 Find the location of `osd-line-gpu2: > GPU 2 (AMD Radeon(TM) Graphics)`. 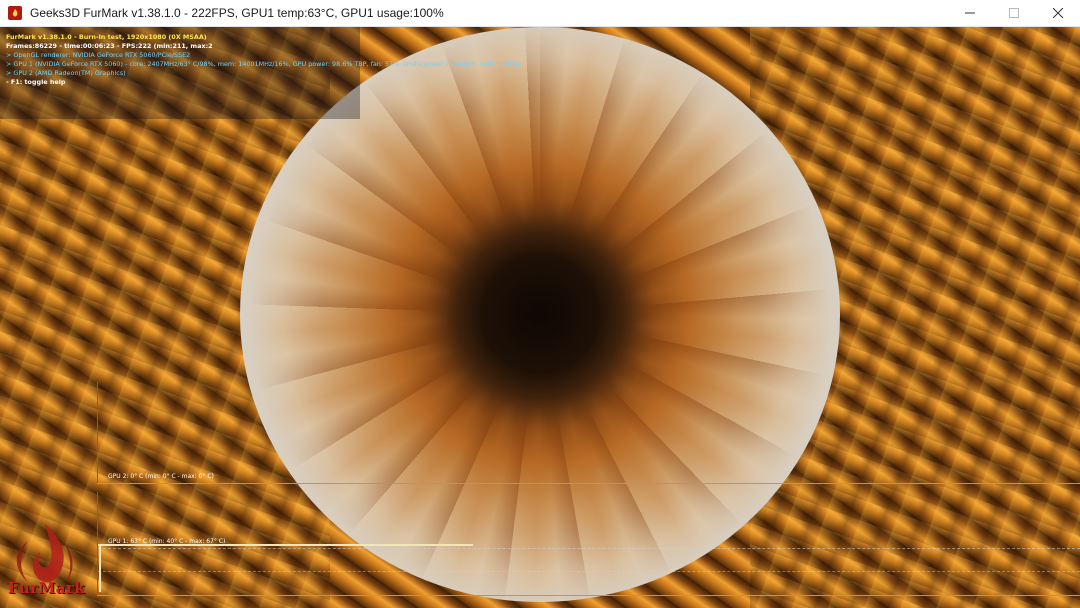

osd-line-gpu2: > GPU 2 (AMD Radeon(TM) Graphics) is located at coordinates (66, 73).